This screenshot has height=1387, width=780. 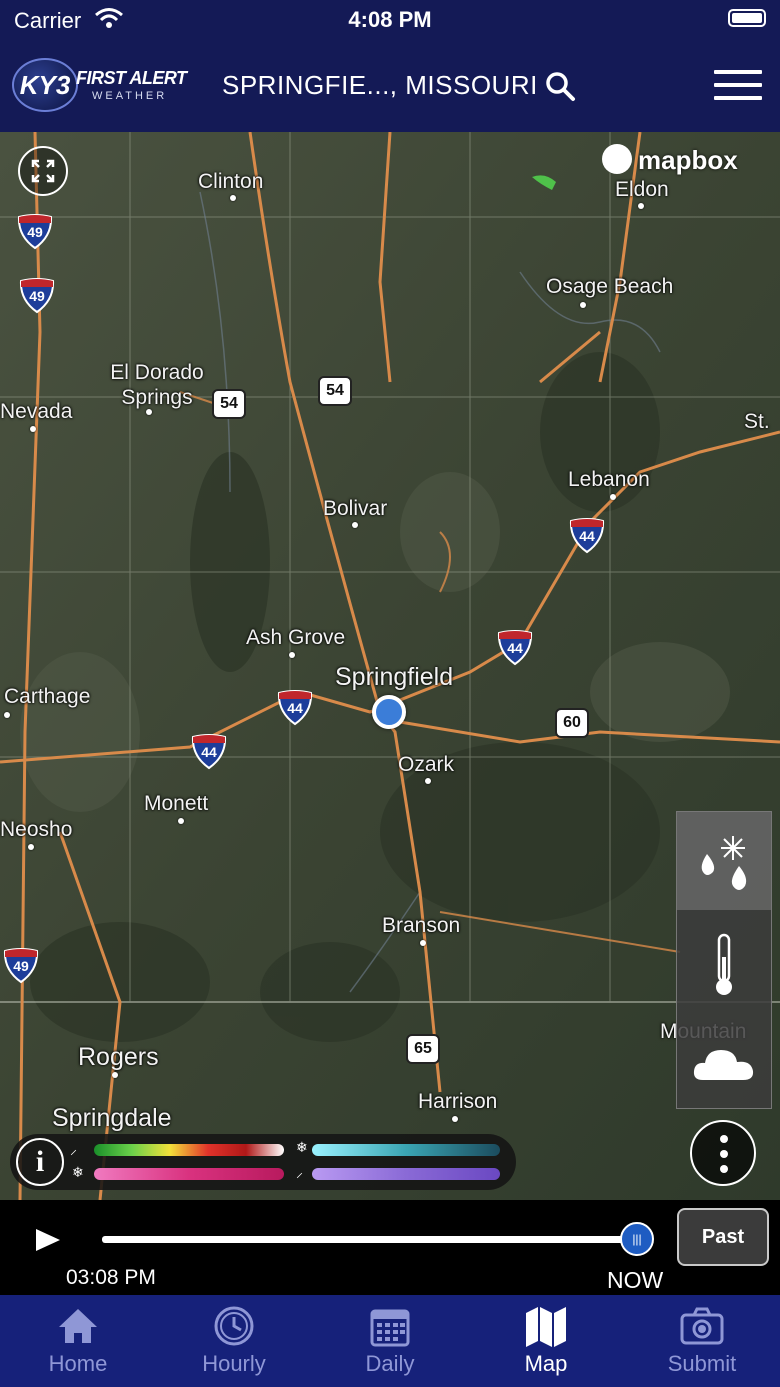 I want to click on us-highway-shield: 60, so click(x=572, y=723).